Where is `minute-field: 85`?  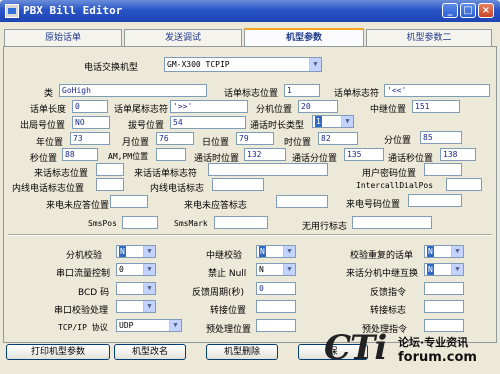 minute-field: 85 is located at coordinates (441, 137).